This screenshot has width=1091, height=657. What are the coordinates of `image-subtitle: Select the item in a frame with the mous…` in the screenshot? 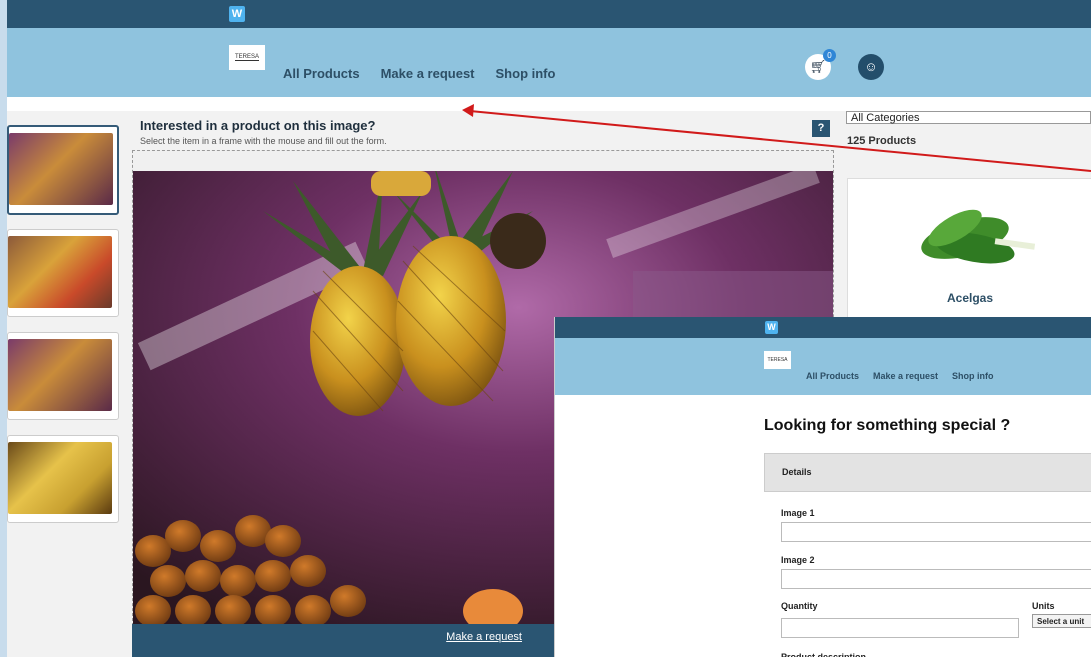 It's located at (263, 141).